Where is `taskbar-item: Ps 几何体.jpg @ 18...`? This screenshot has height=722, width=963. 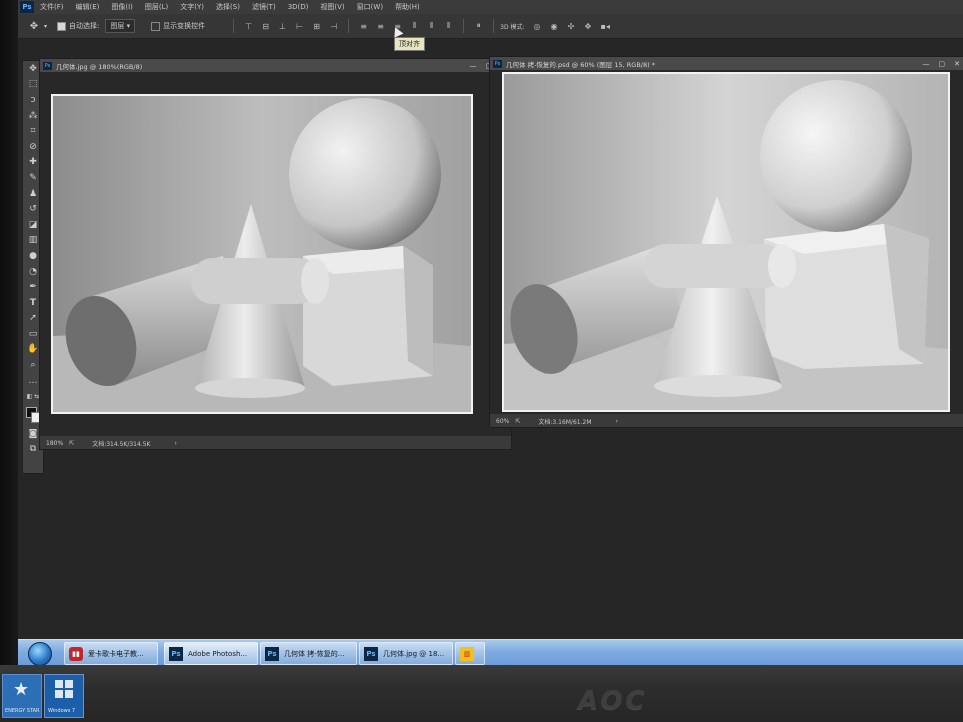 taskbar-item: Ps 几何体.jpg @ 18... is located at coordinates (406, 653).